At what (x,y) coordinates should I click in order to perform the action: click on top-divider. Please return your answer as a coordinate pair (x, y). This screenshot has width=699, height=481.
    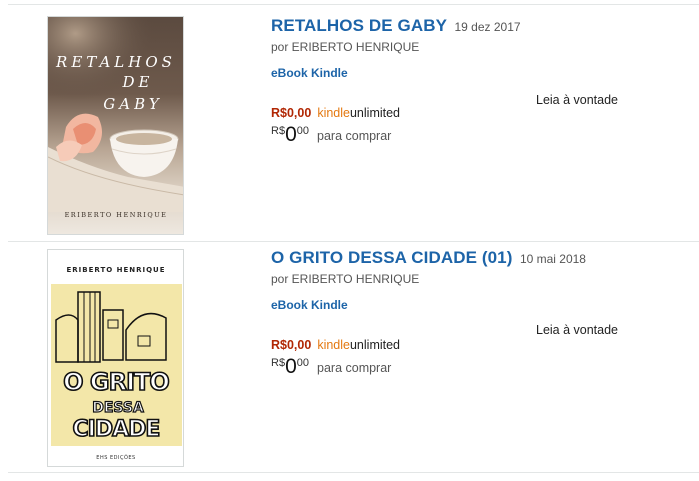
    Looking at the image, I should click on (353, 4).